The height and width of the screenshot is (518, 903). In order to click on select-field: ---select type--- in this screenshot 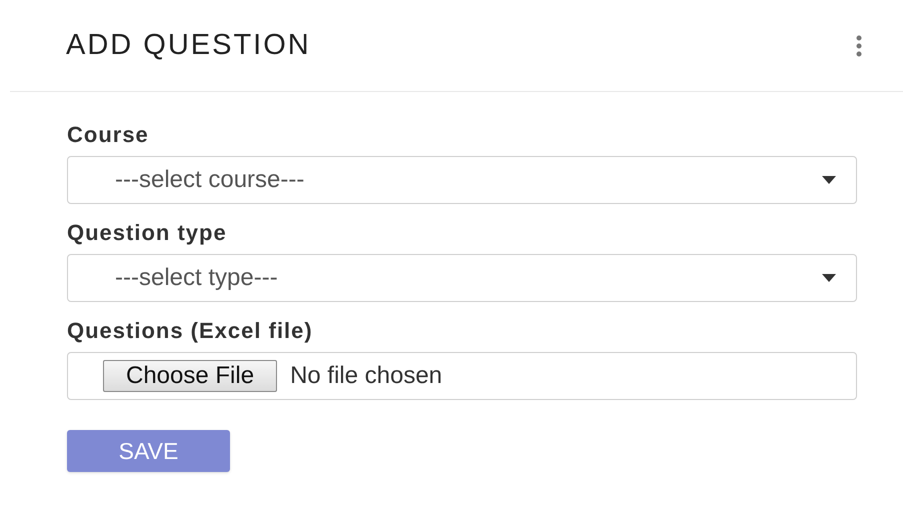, I will do `click(462, 278)`.